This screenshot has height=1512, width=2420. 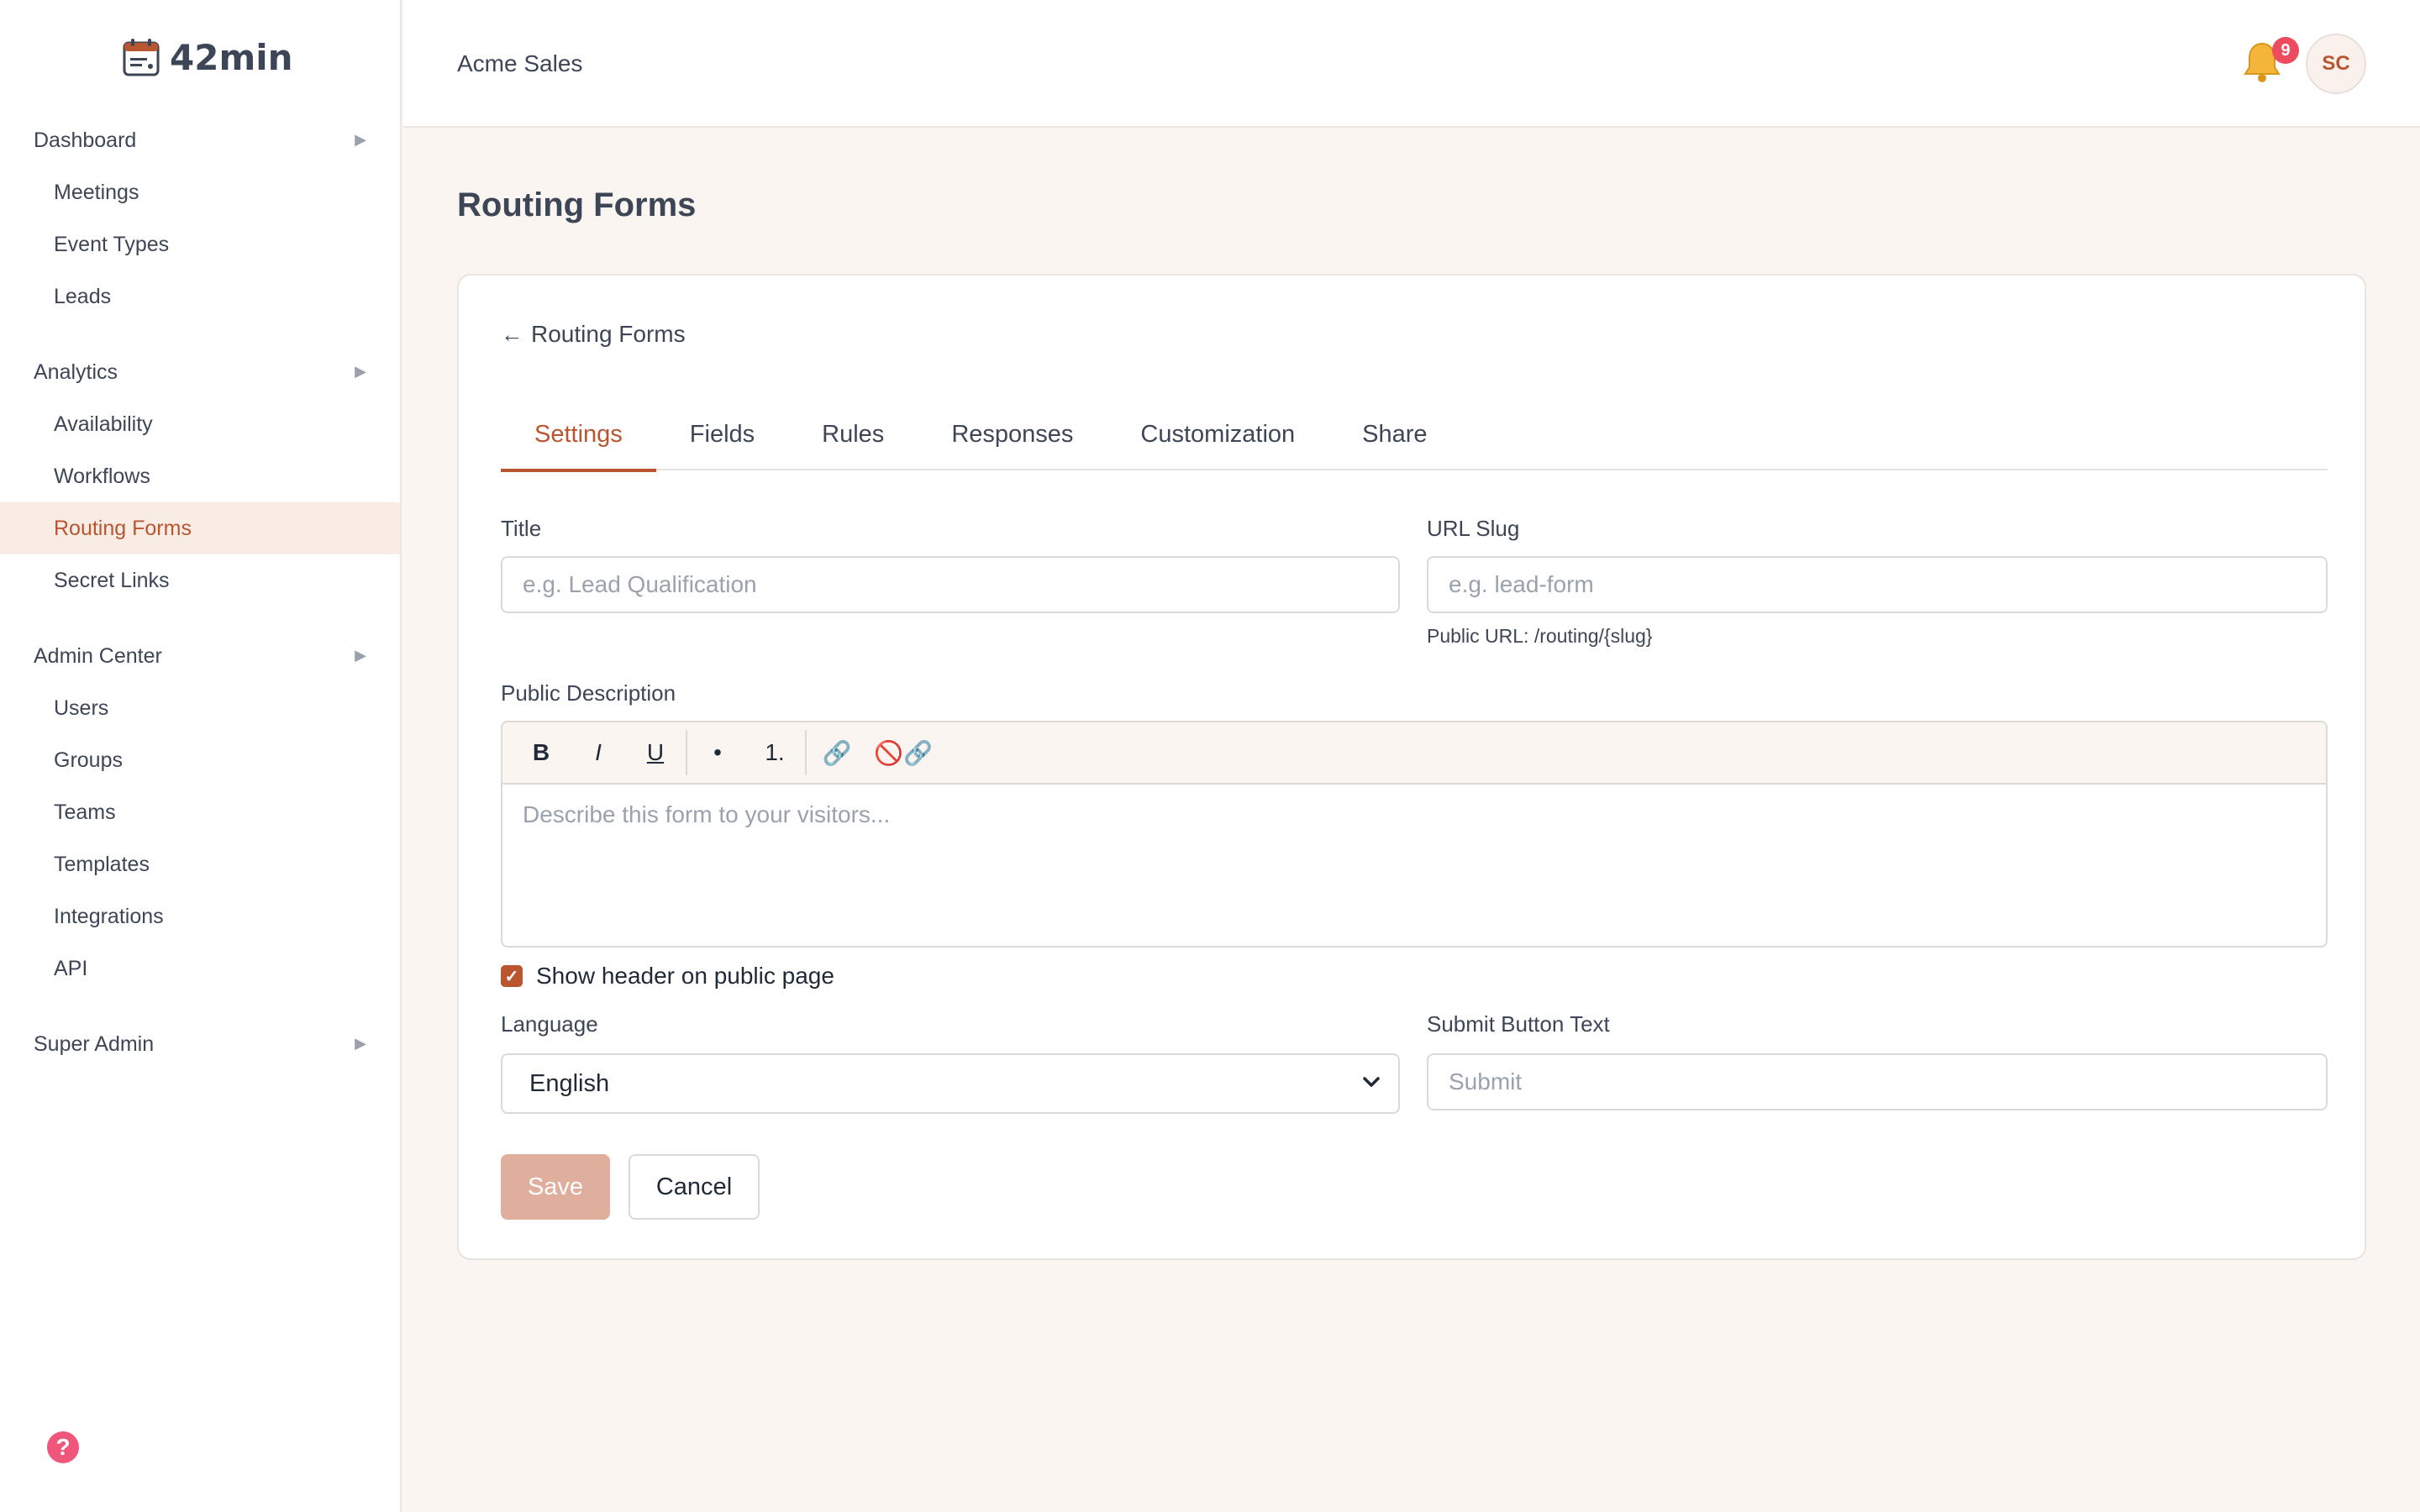 What do you see at coordinates (1518, 1024) in the screenshot?
I see `submit-button-text-label: Submit Button Text` at bounding box center [1518, 1024].